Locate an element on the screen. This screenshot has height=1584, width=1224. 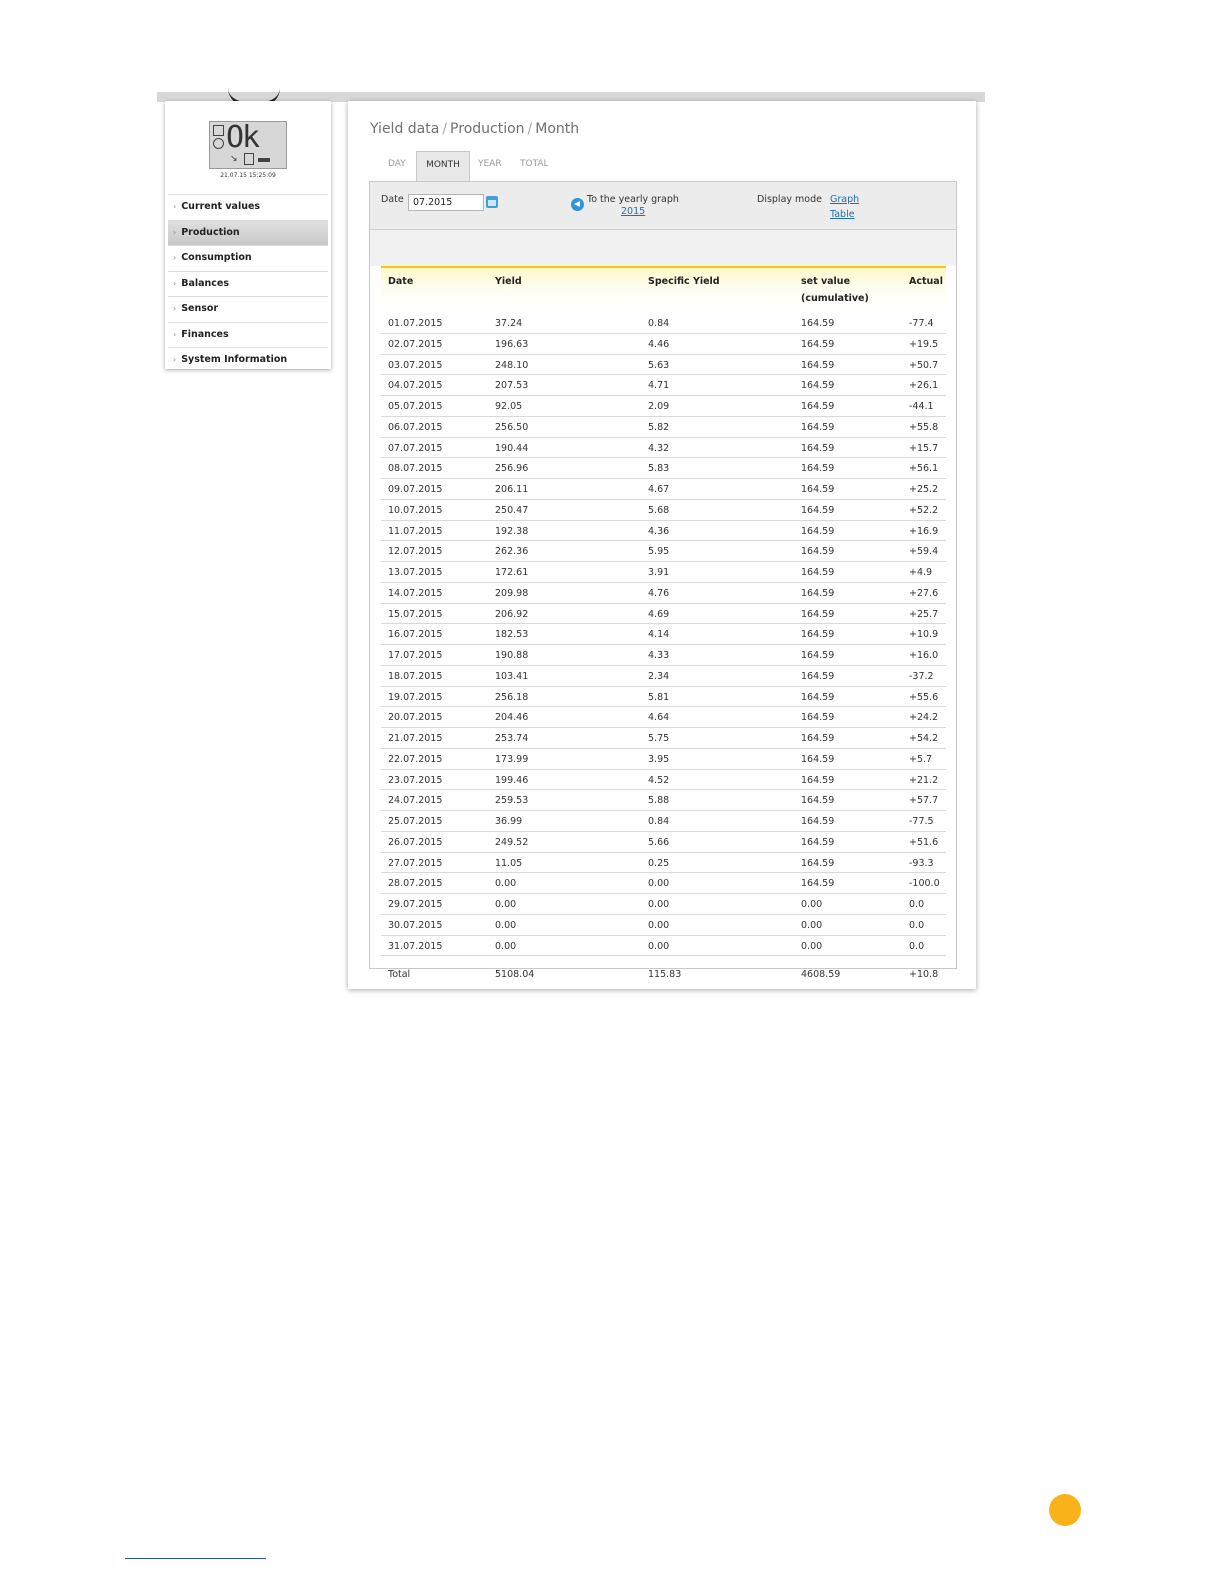
yearly-graph-label: To the yearly graph is located at coordinates (633, 199).